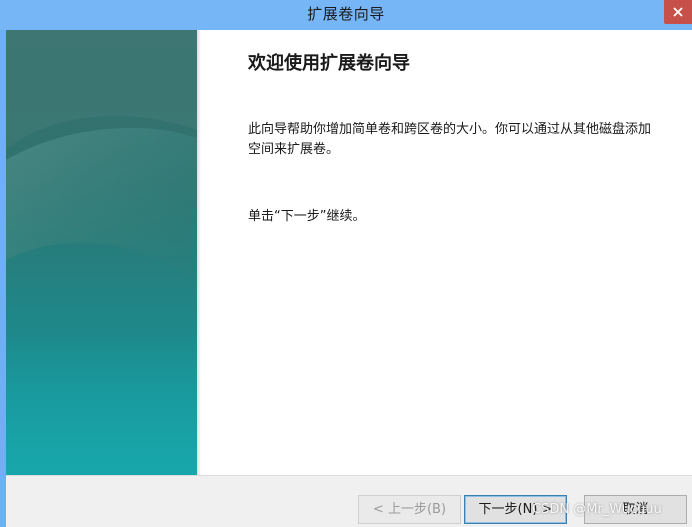 The height and width of the screenshot is (527, 692). What do you see at coordinates (450, 139) in the screenshot?
I see `wizard-description: 此向导帮助你增加简单卷和跨区卷的大小。你可以通过从其他磁盘添加空间来扩展卷。` at bounding box center [450, 139].